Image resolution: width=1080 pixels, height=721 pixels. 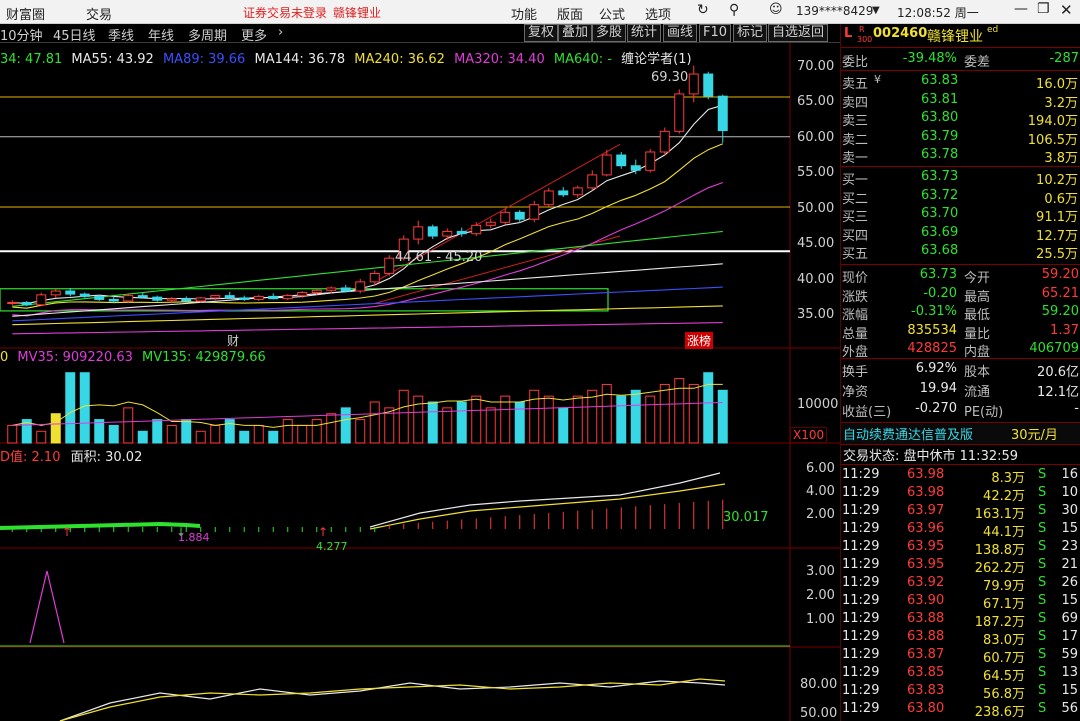 I want to click on btn-mark: 标记, so click(x=750, y=33).